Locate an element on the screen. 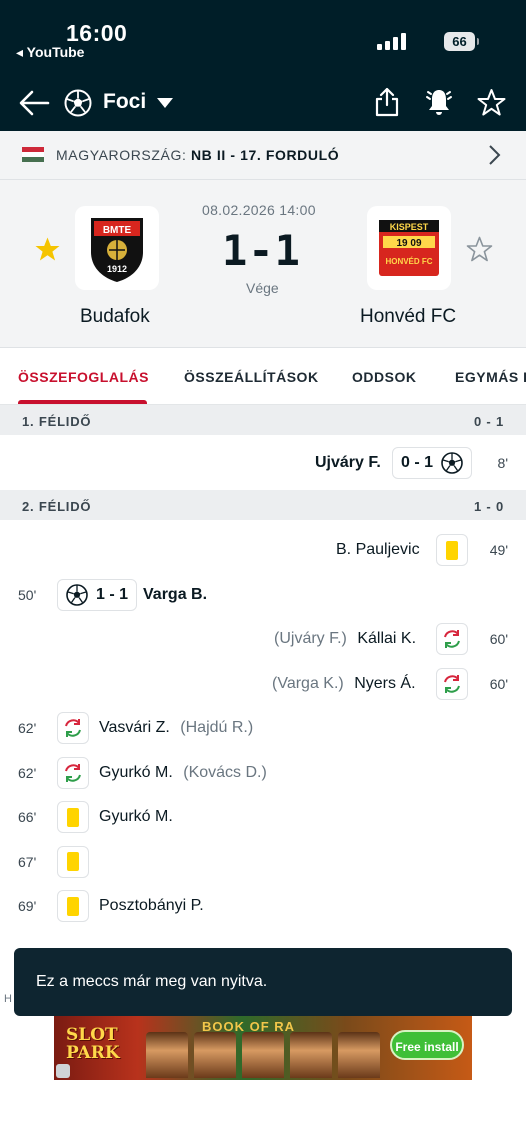 This screenshot has width=526, height=1144. tab-odds: ODDSOK is located at coordinates (384, 377).